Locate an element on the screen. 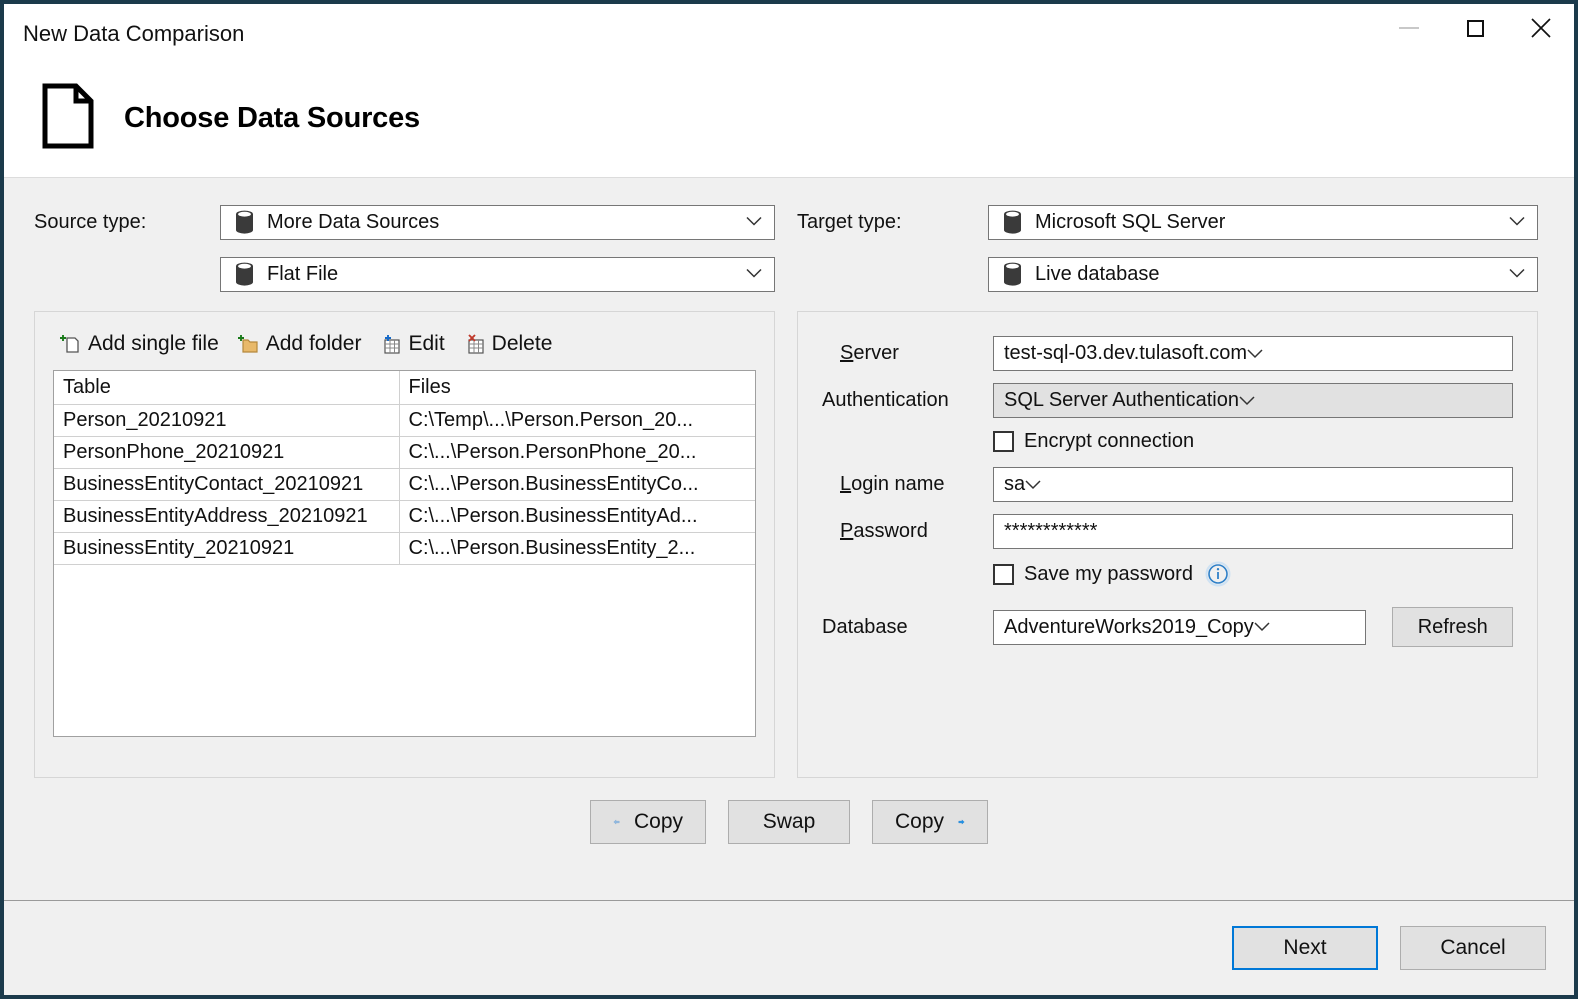 The width and height of the screenshot is (1578, 999). server-label-rest: erver is located at coordinates (876, 353).